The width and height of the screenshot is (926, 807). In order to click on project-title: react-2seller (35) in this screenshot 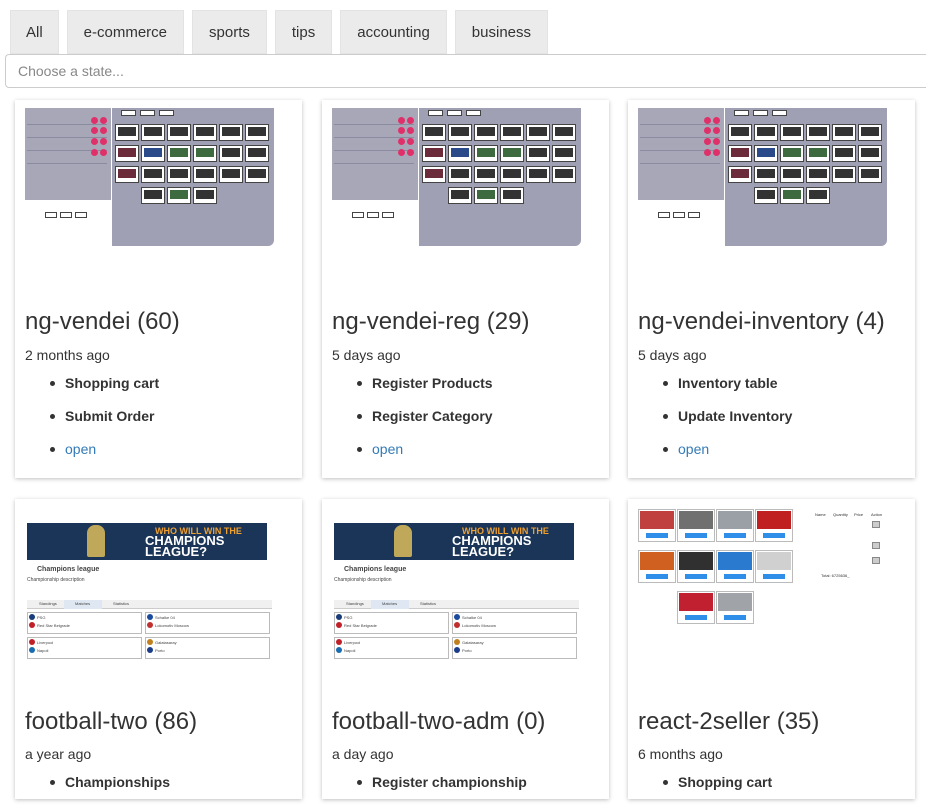, I will do `click(729, 721)`.